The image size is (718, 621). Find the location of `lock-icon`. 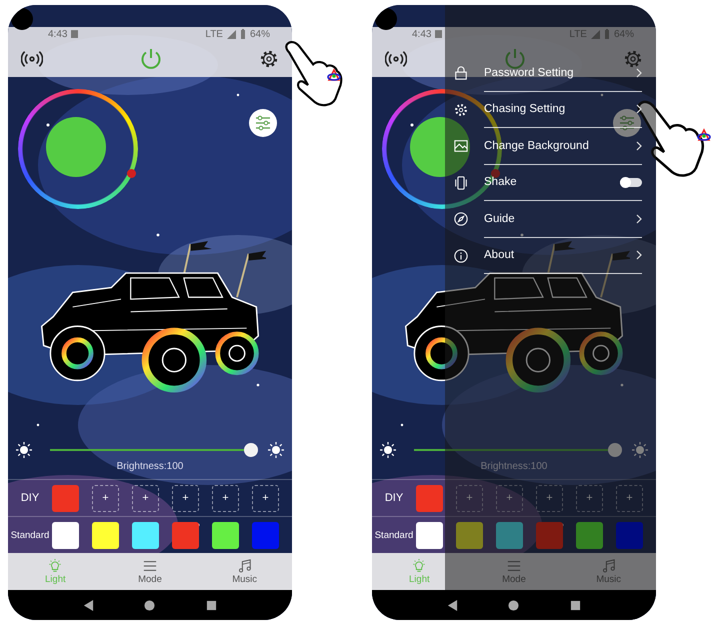

lock-icon is located at coordinates (461, 73).